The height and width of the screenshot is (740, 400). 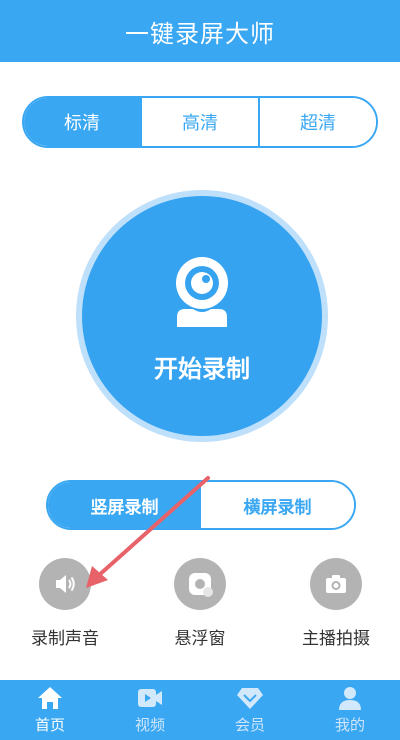 What do you see at coordinates (350, 698) in the screenshot?
I see `person-icon` at bounding box center [350, 698].